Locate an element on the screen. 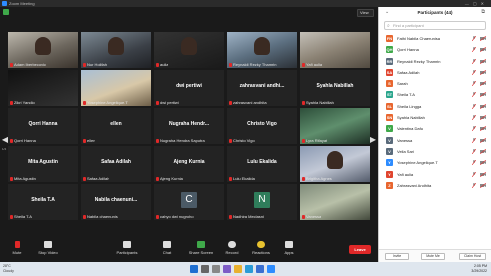  teams-chat-icon is located at coordinates (227, 269).